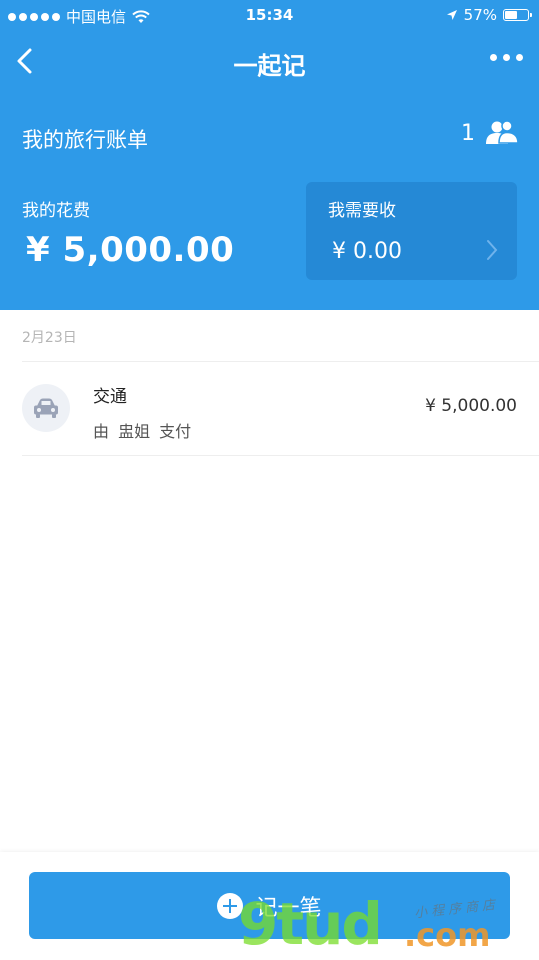  Describe the element at coordinates (288, 908) in the screenshot. I see `add-record-label: 记一笔` at that location.